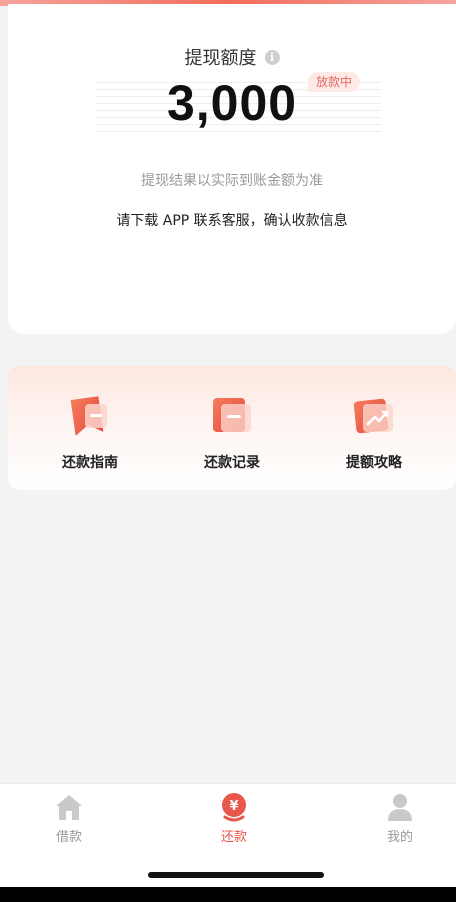  What do you see at coordinates (232, 463) in the screenshot?
I see `repay-record-label: 还款记录` at bounding box center [232, 463].